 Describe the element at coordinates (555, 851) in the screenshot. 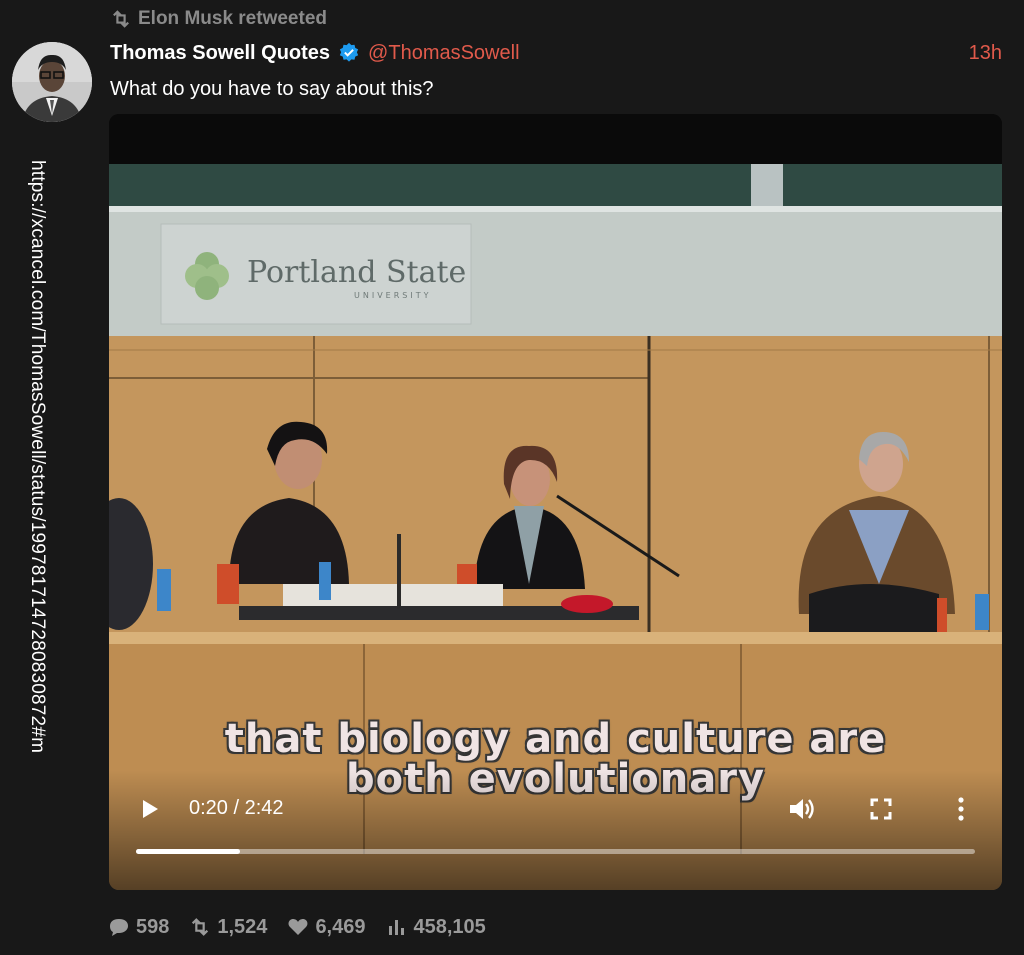

I see `progress-bar` at that location.